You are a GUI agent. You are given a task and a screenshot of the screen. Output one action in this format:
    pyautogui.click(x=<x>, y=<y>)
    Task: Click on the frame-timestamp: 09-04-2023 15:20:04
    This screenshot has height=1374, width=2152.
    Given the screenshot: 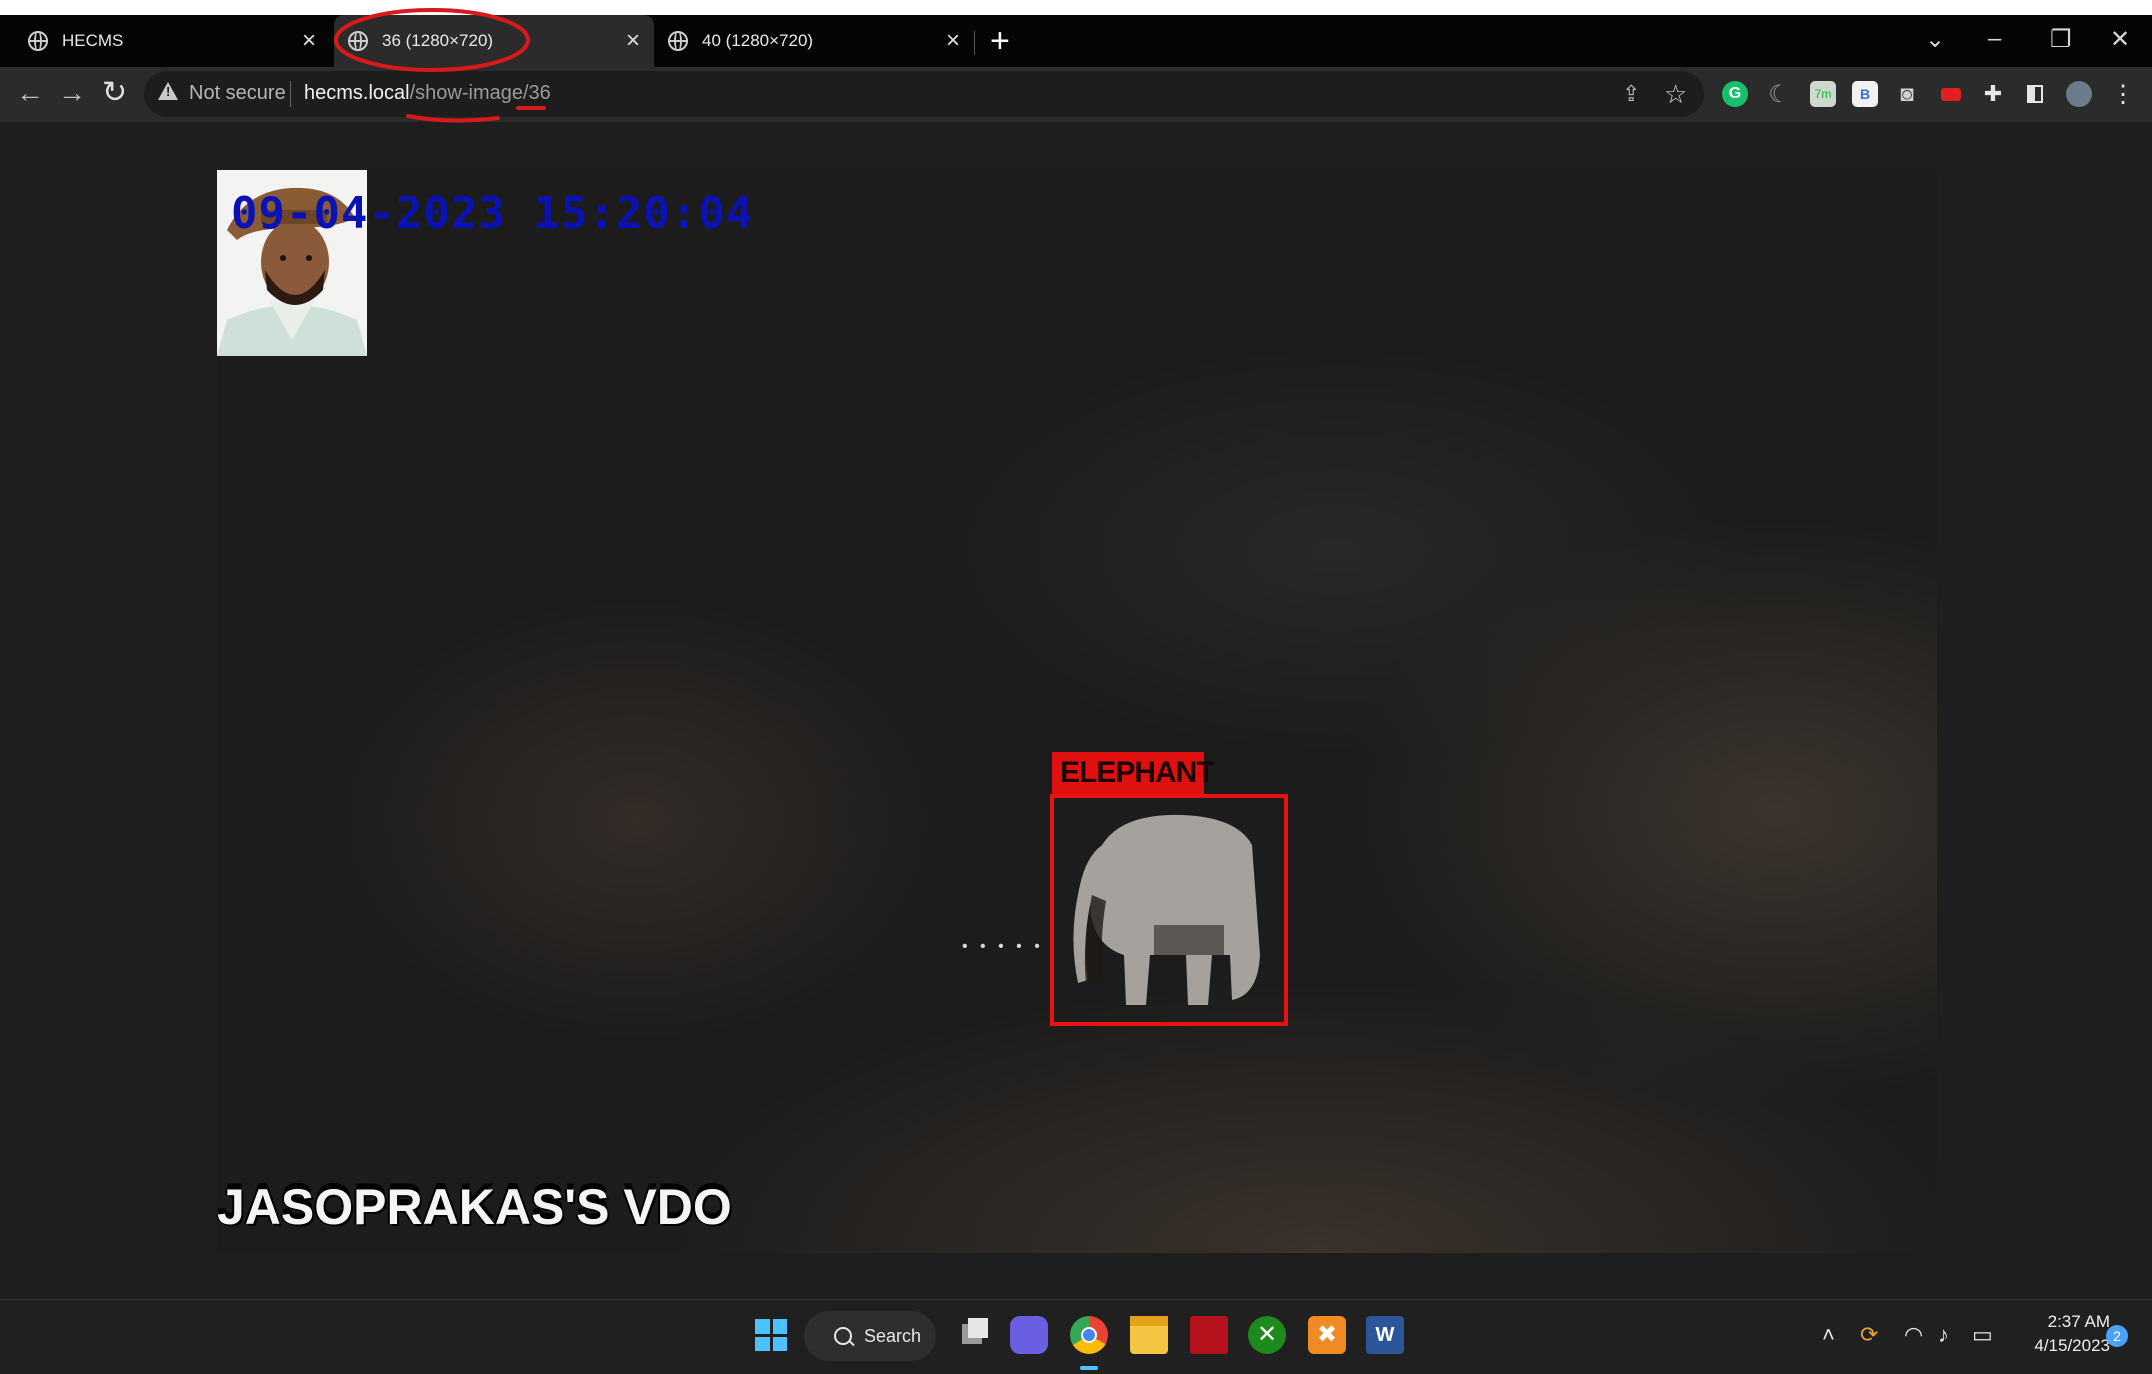 What is the action you would take?
    pyautogui.click(x=492, y=213)
    